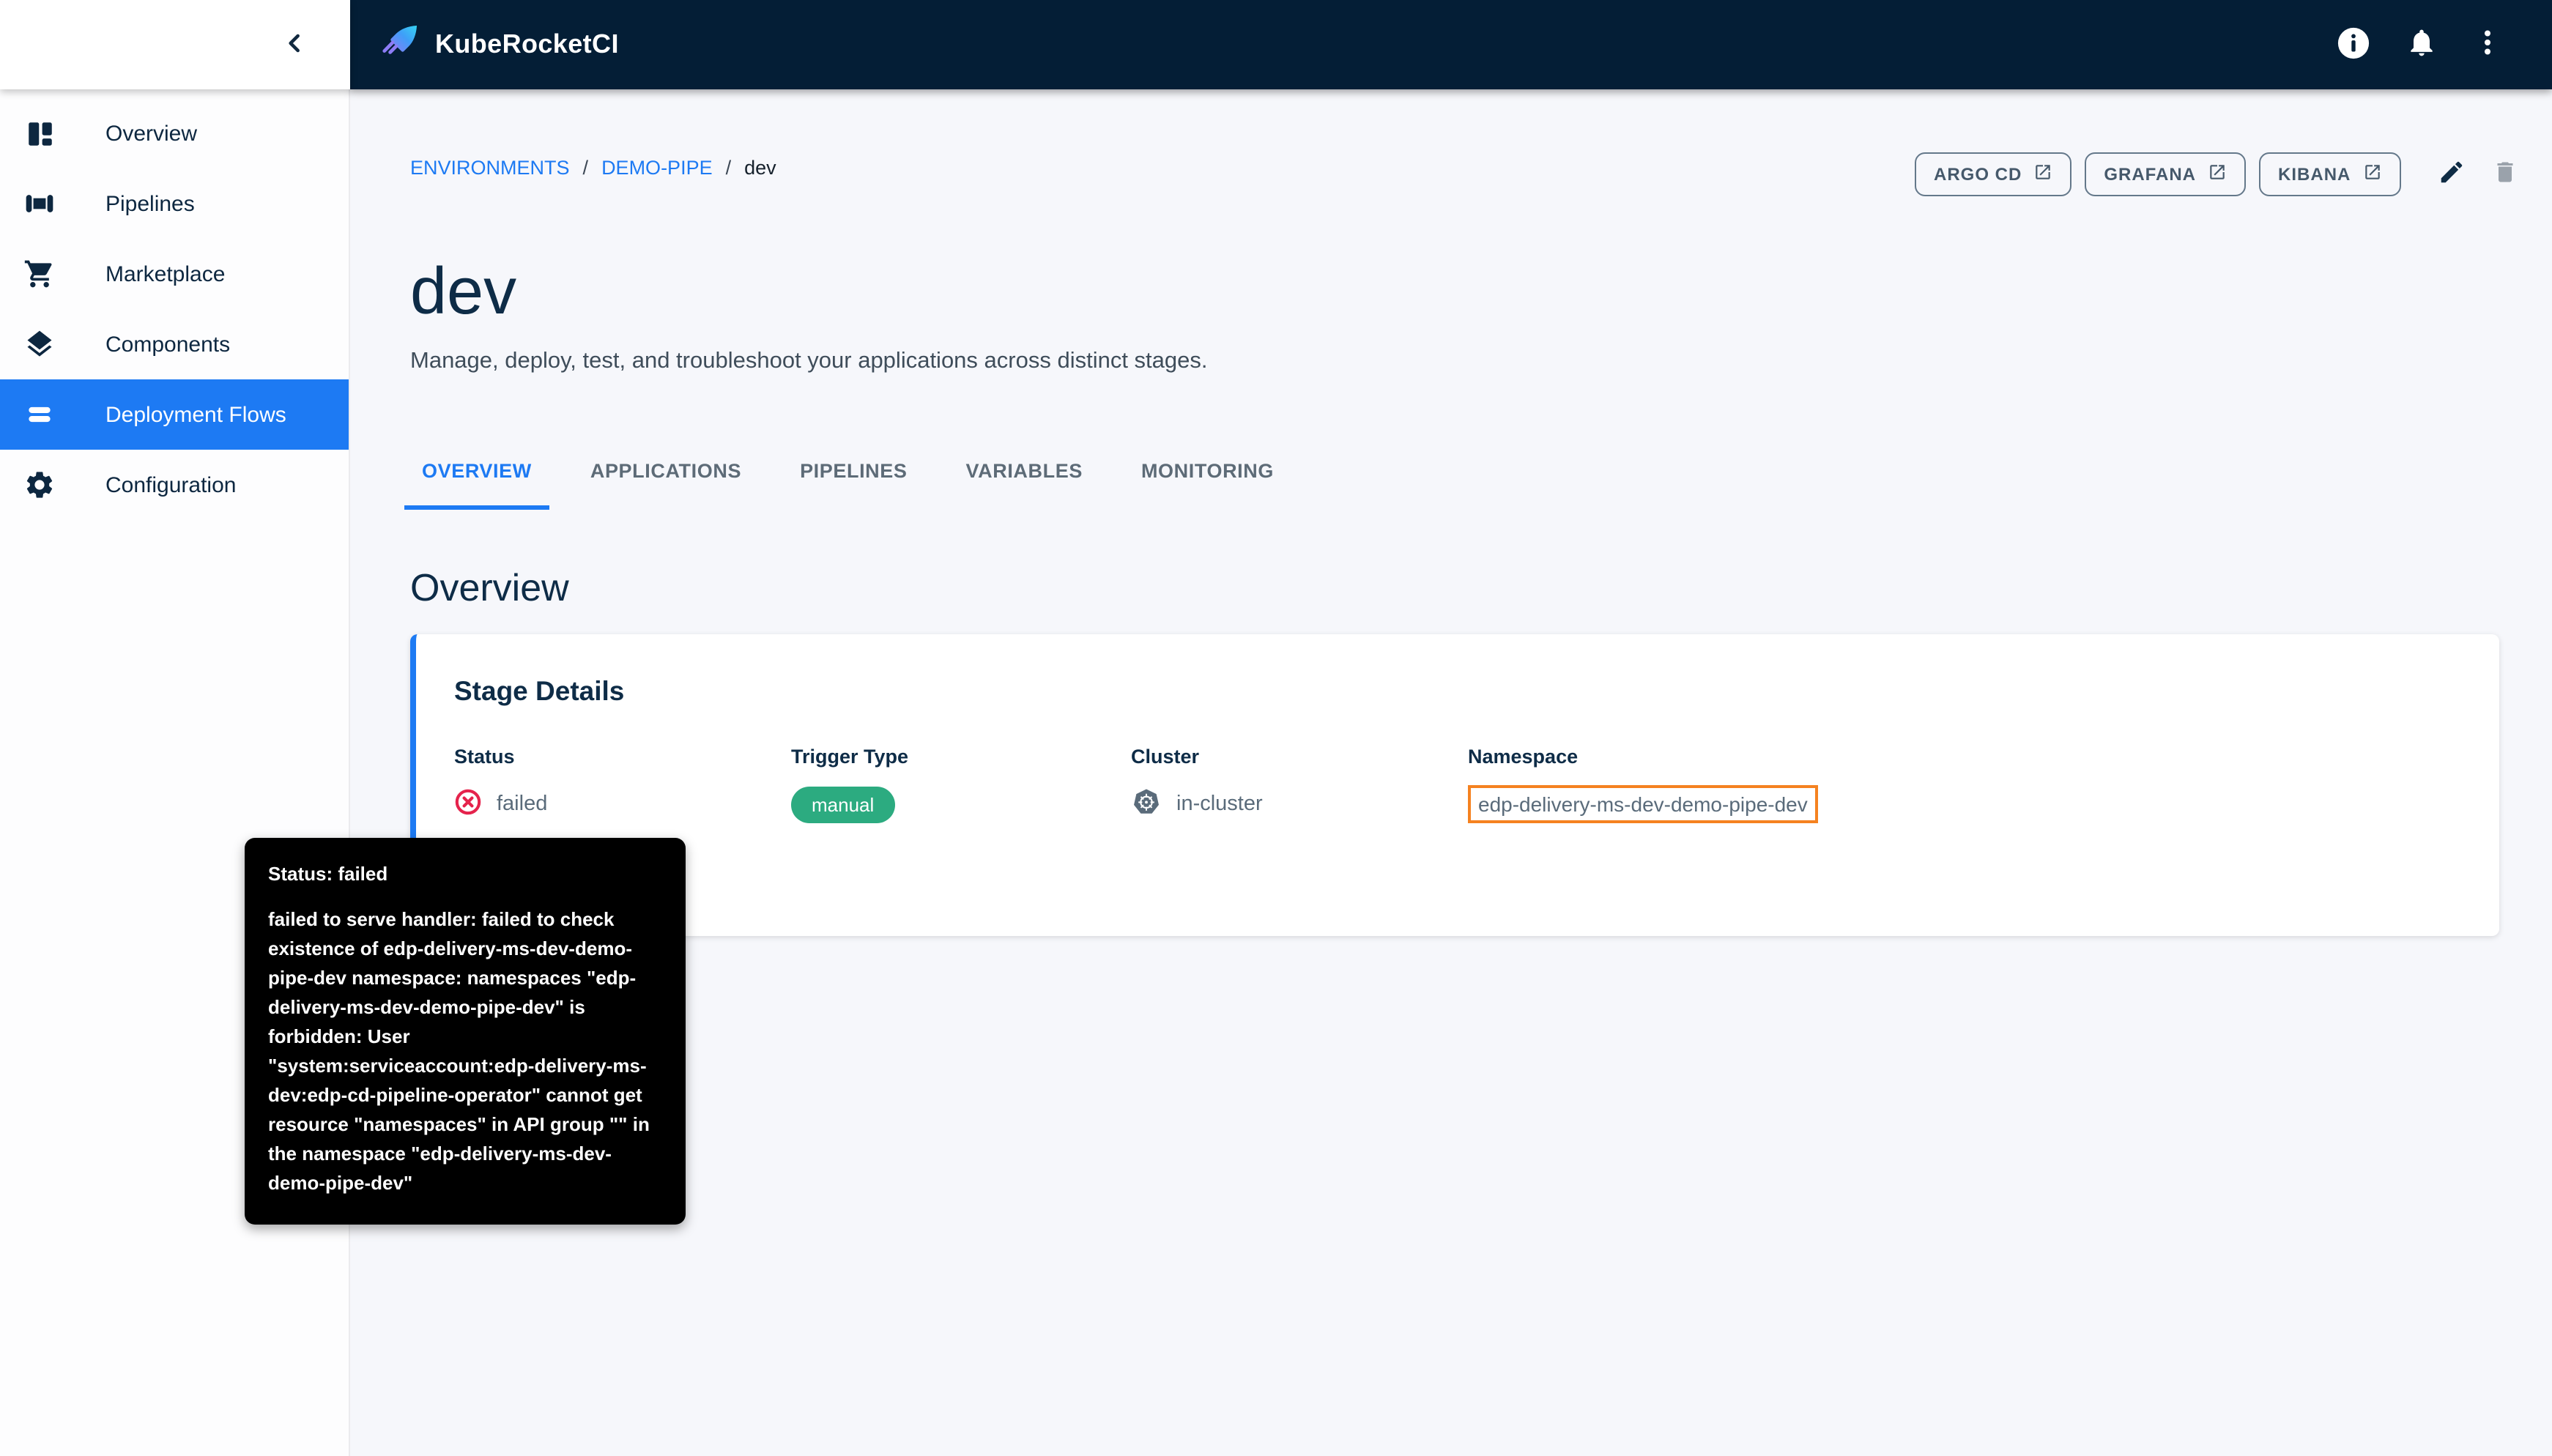  I want to click on bell-icon, so click(2422, 44).